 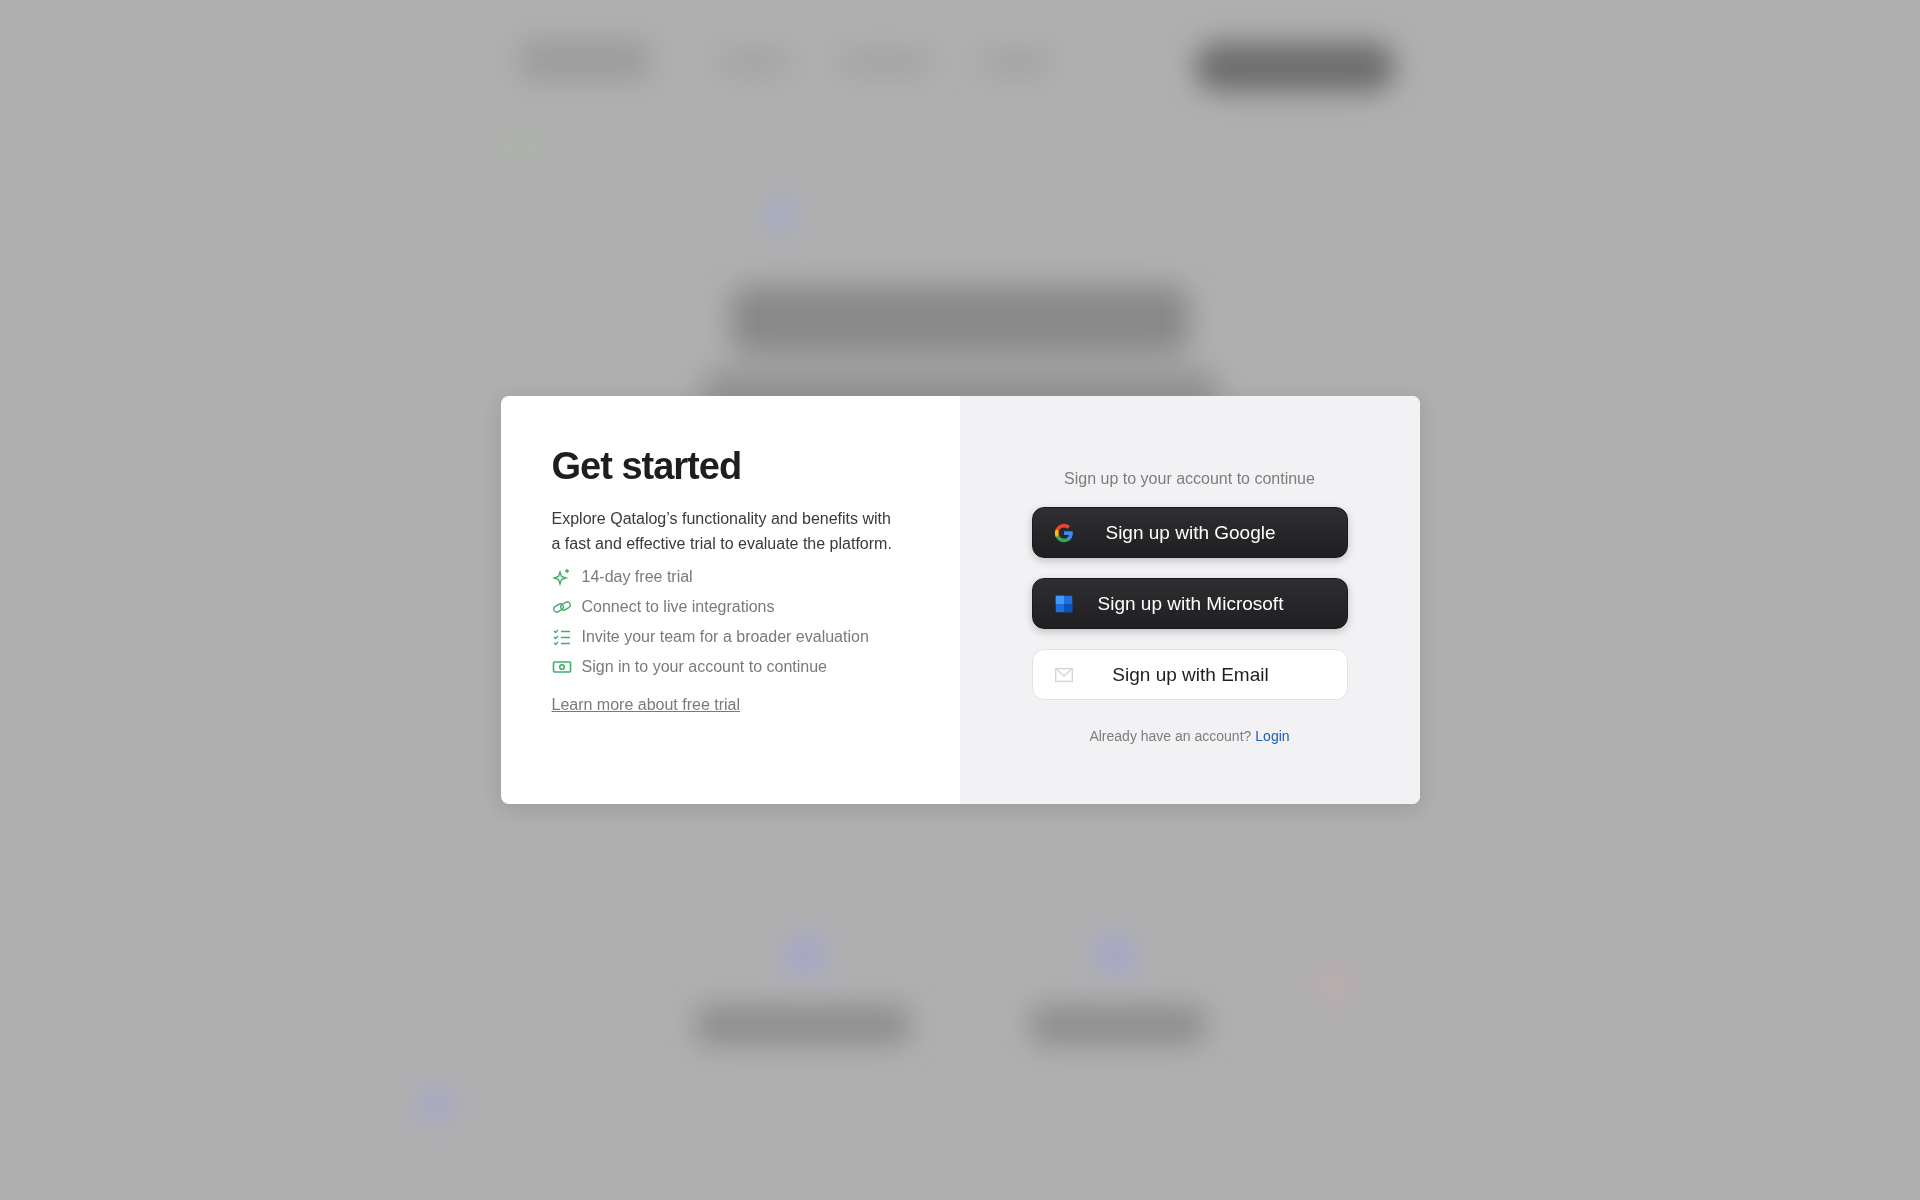 What do you see at coordinates (704, 667) in the screenshot?
I see `feature-text: Sign in to your account to continue` at bounding box center [704, 667].